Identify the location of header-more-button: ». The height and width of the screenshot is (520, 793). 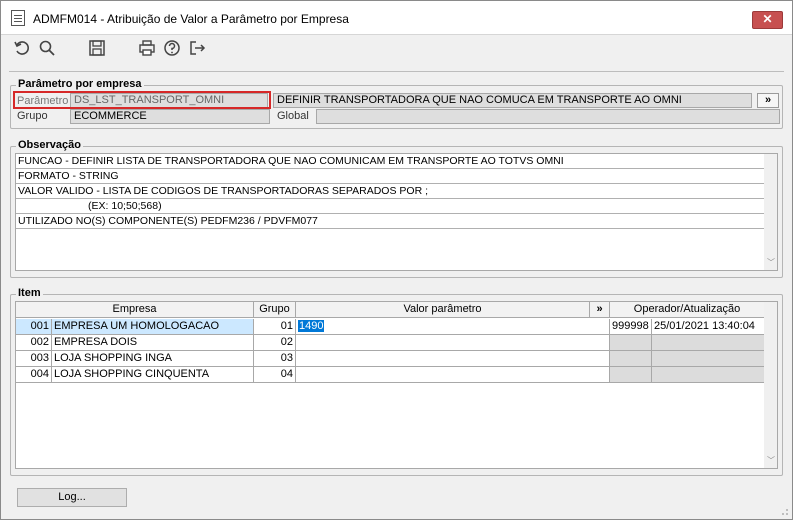
(600, 310).